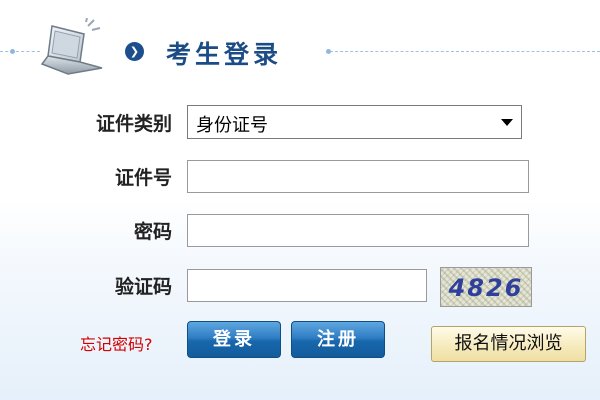  What do you see at coordinates (507, 122) in the screenshot?
I see `chevron-down-icon` at bounding box center [507, 122].